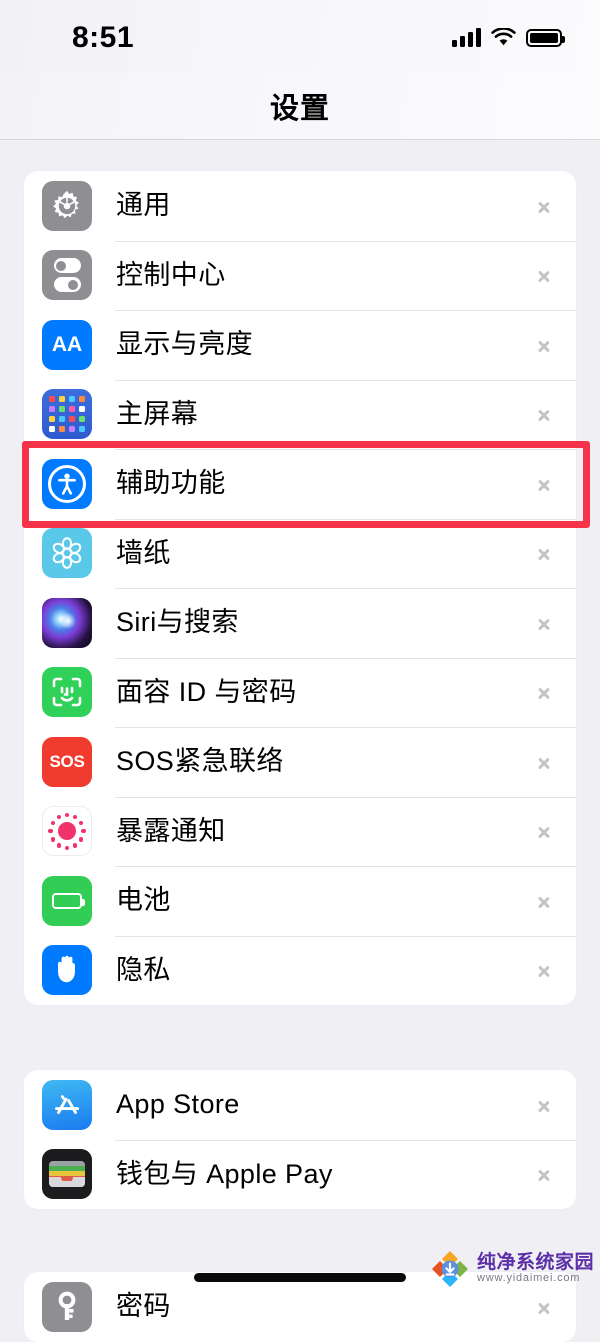 The width and height of the screenshot is (600, 1342). Describe the element at coordinates (300, 762) in the screenshot. I see `settings-row-emergency-sos: SOS SOS紧急联络` at that location.